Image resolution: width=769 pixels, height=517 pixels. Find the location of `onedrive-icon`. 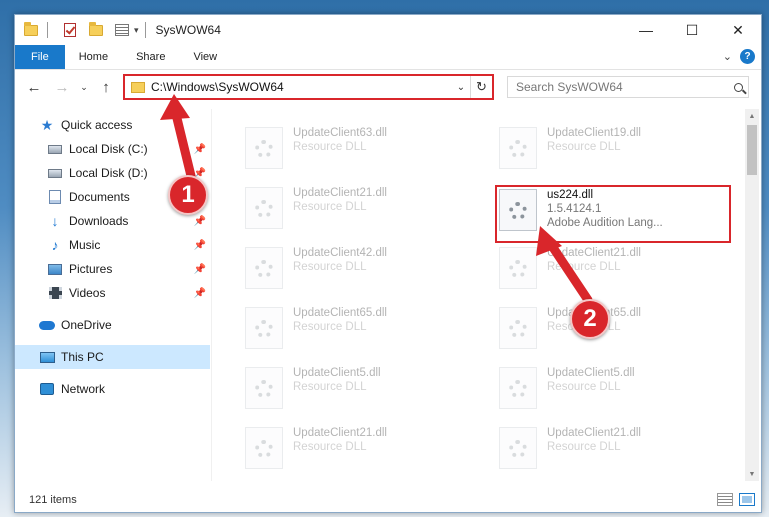

onedrive-icon is located at coordinates (47, 325).